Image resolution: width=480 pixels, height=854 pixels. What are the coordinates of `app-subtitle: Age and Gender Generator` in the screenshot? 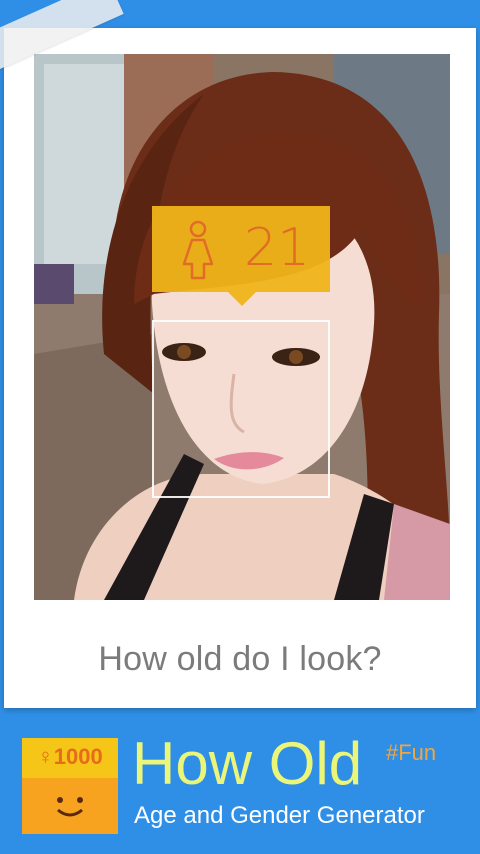 It's located at (279, 815).